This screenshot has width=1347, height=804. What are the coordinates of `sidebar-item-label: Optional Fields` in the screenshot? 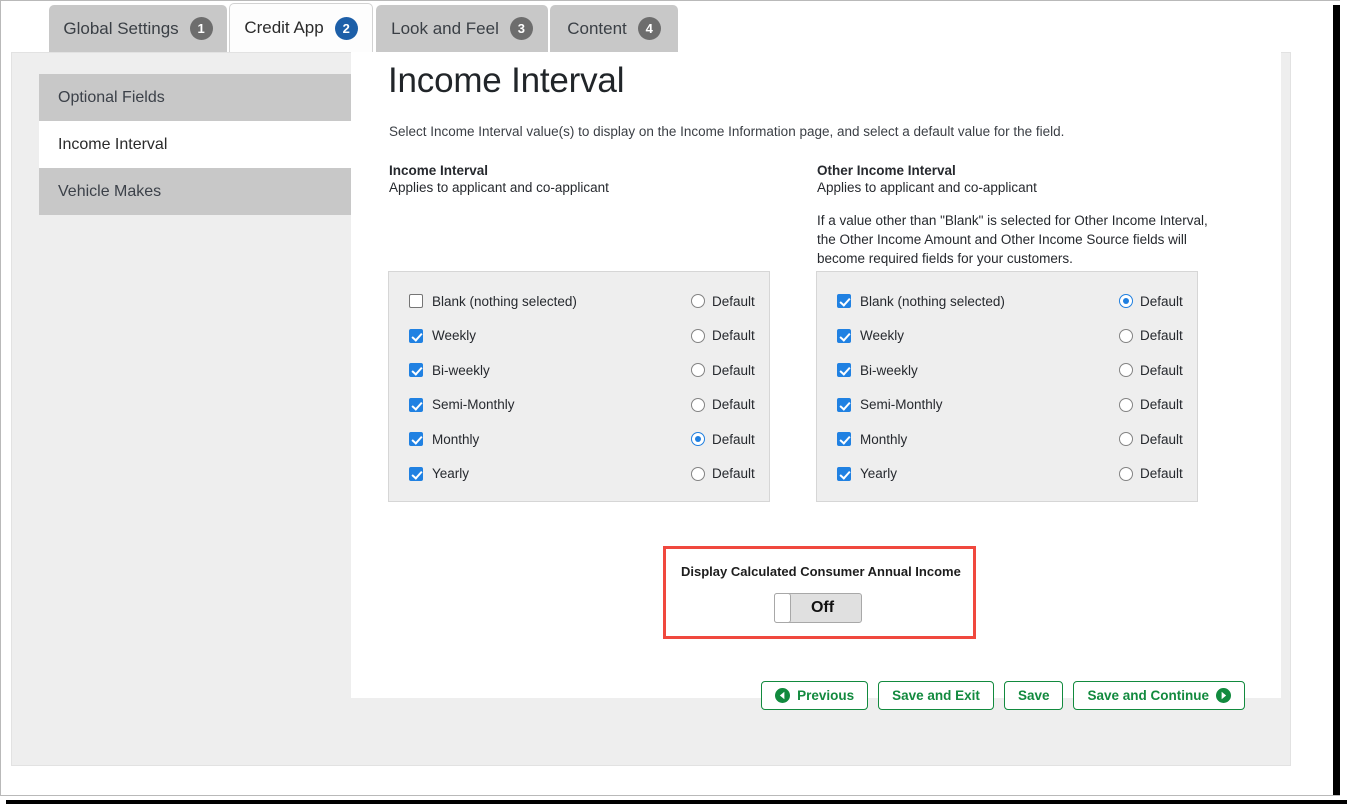 It's located at (111, 97).